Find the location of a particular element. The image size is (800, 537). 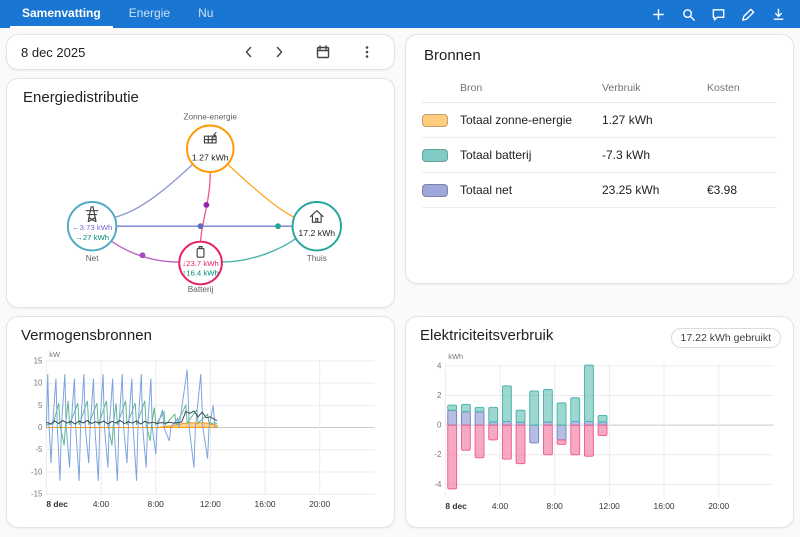

selected-date: 8 dec 2025 is located at coordinates (53, 52).